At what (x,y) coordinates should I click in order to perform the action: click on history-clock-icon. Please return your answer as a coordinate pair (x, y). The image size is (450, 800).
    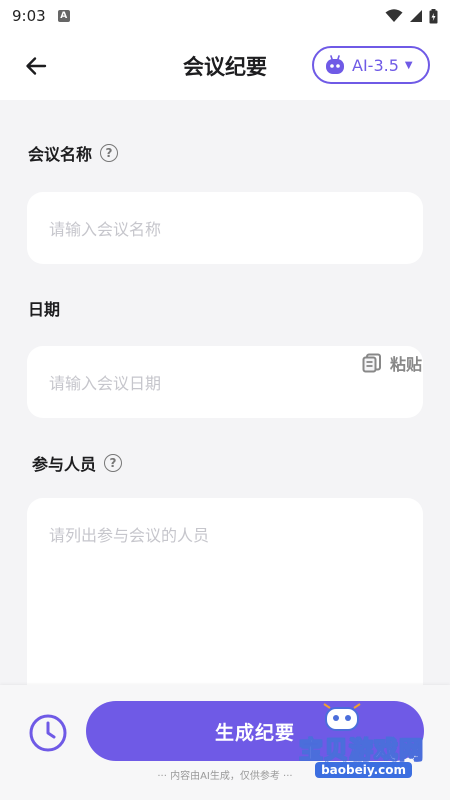
    Looking at the image, I should click on (48, 733).